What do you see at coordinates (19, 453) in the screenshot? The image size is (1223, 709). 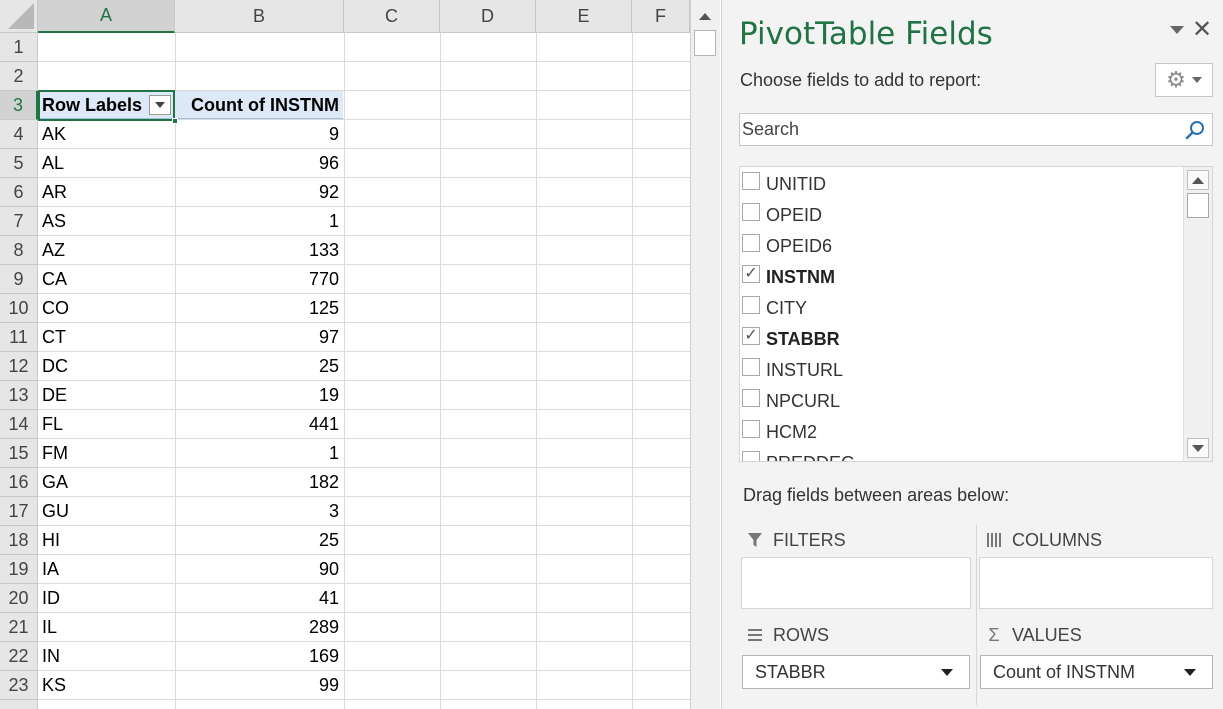 I see `row-header-15: 15` at bounding box center [19, 453].